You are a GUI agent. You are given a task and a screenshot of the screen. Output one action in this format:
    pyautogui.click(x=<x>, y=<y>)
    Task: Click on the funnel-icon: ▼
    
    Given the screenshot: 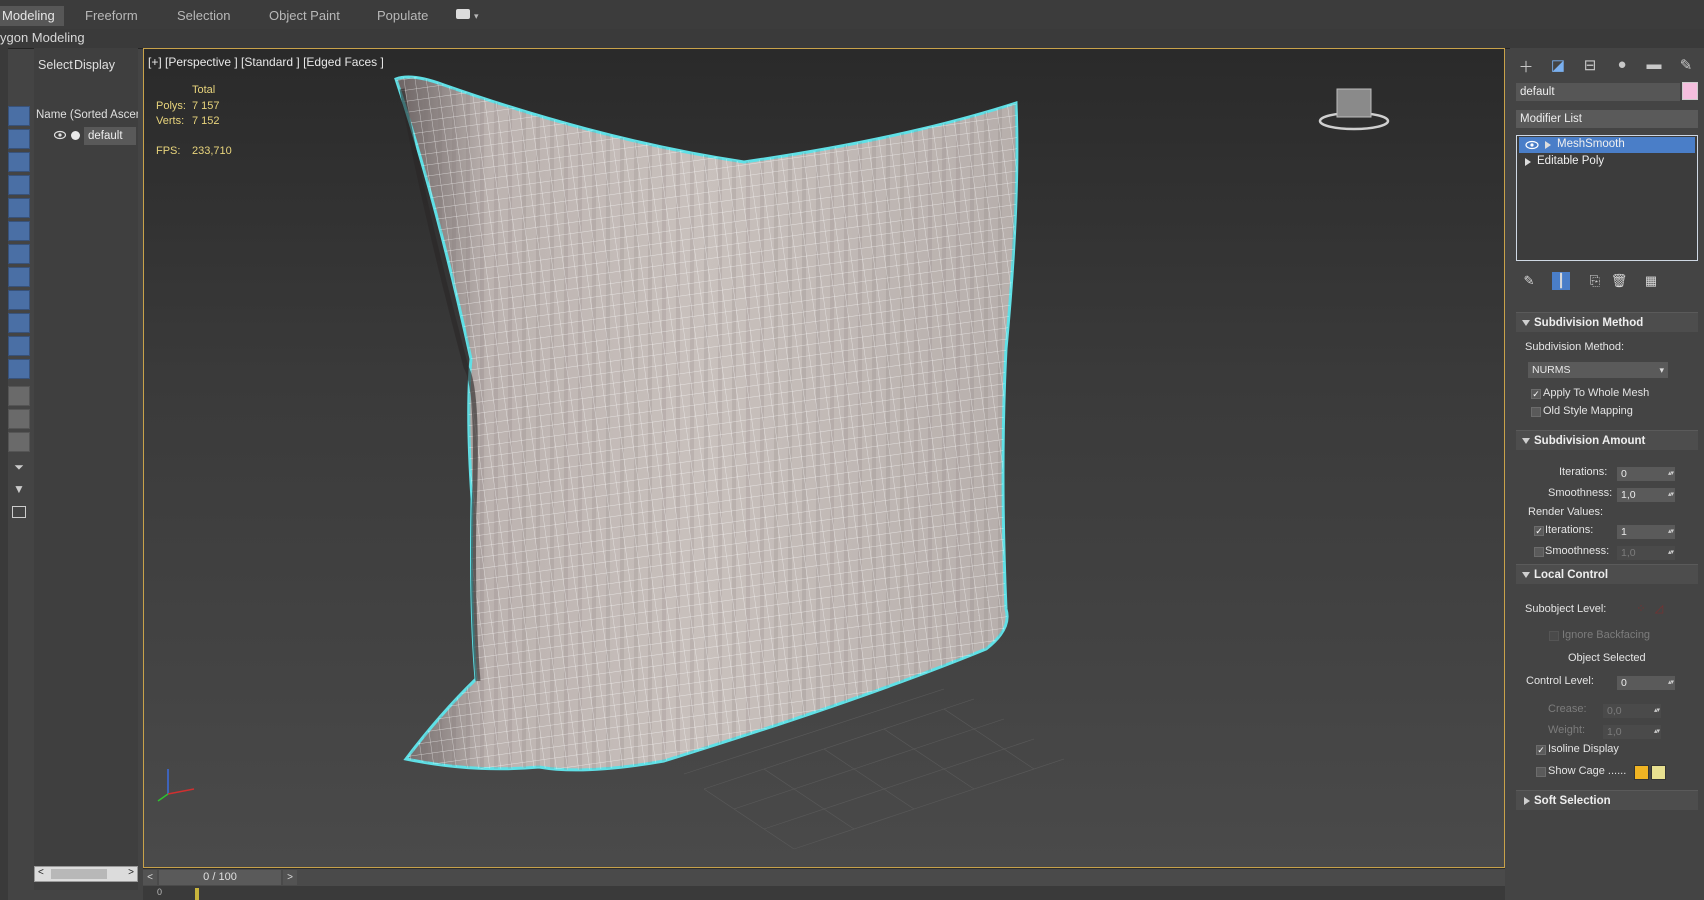 What is the action you would take?
    pyautogui.click(x=19, y=492)
    